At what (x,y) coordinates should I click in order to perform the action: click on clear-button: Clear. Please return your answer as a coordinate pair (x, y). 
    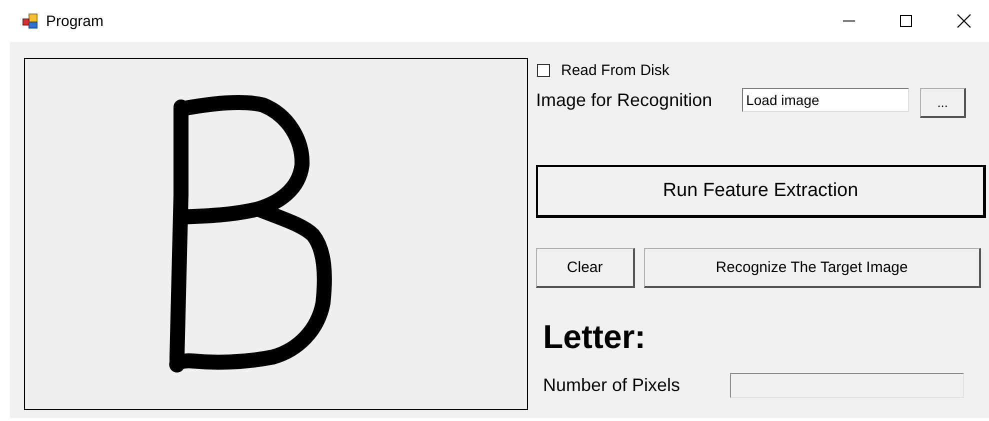
    Looking at the image, I should click on (585, 268).